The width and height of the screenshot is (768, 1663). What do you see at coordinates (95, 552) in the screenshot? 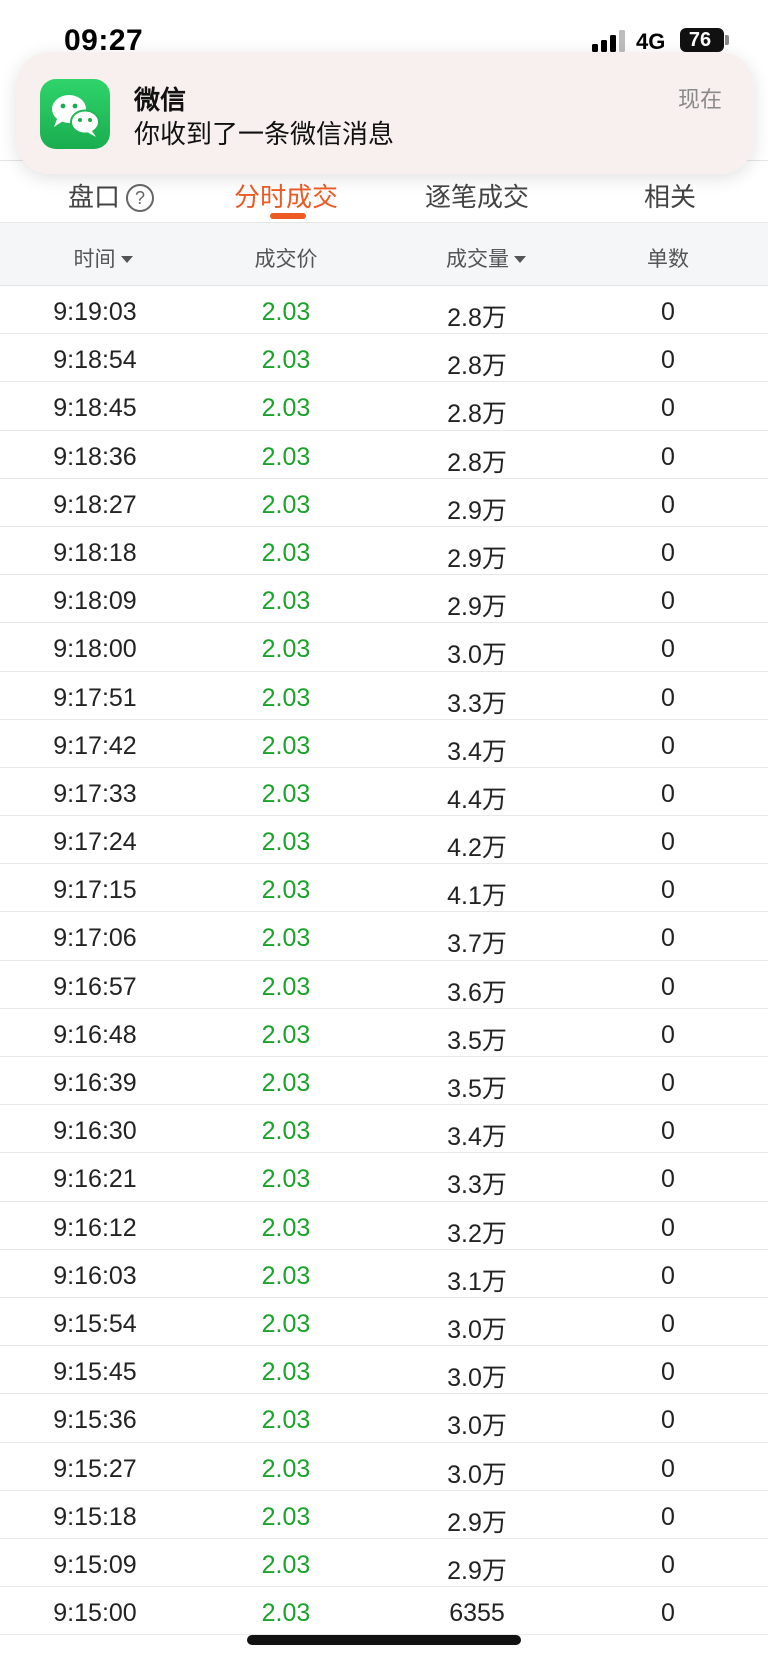
I see `trade-time: 9:18:18` at bounding box center [95, 552].